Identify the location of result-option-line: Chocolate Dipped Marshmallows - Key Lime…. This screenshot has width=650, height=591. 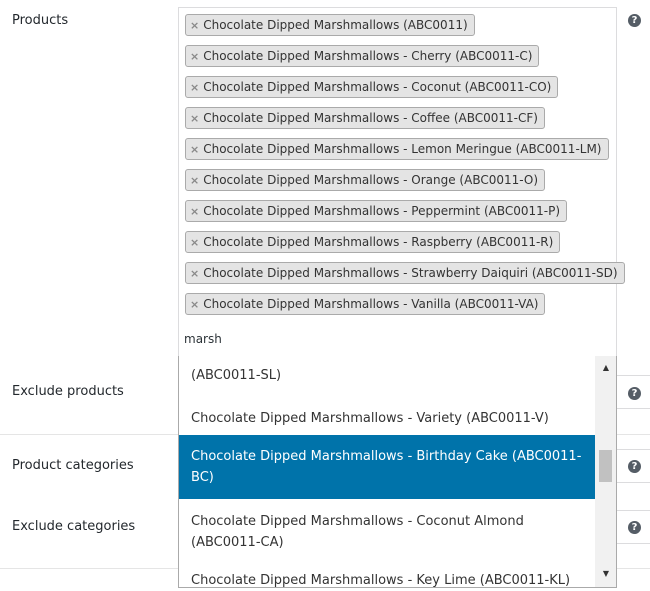
(381, 580).